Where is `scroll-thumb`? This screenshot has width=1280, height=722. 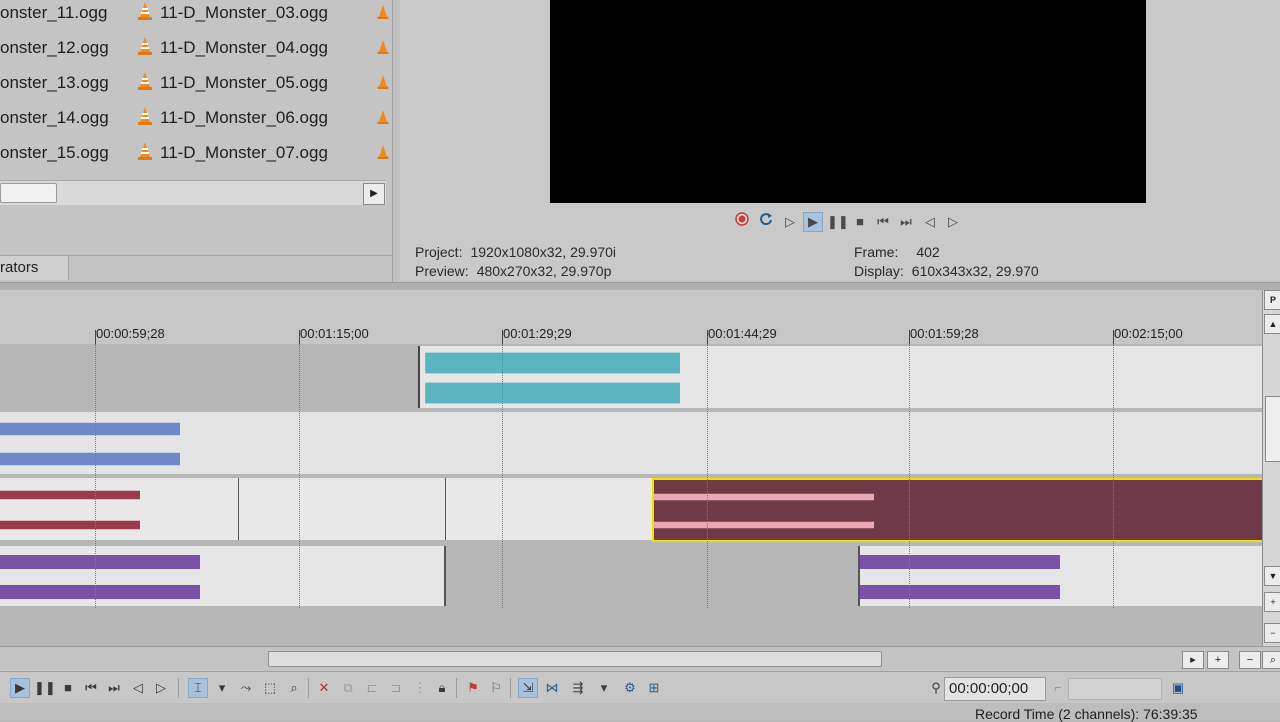 scroll-thumb is located at coordinates (28, 193).